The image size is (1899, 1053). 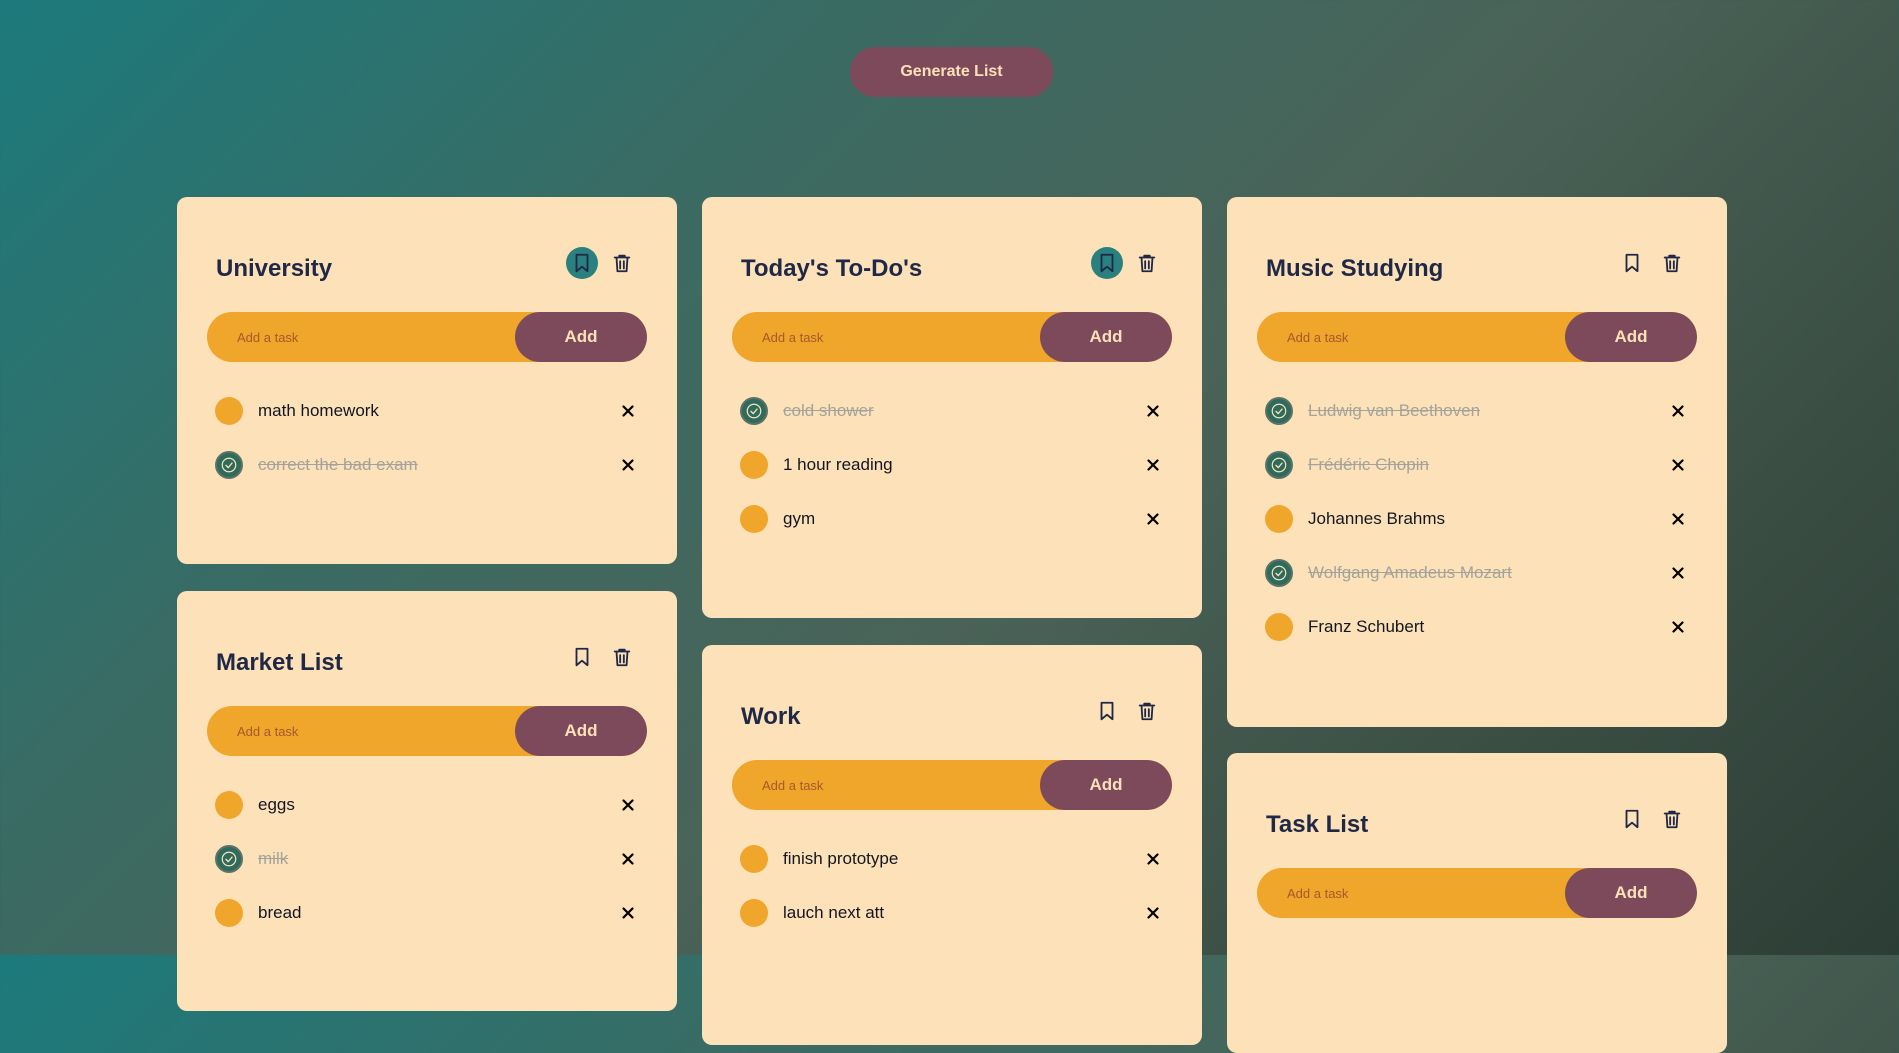 What do you see at coordinates (427, 478) in the screenshot?
I see `task-item: correct the bad exam` at bounding box center [427, 478].